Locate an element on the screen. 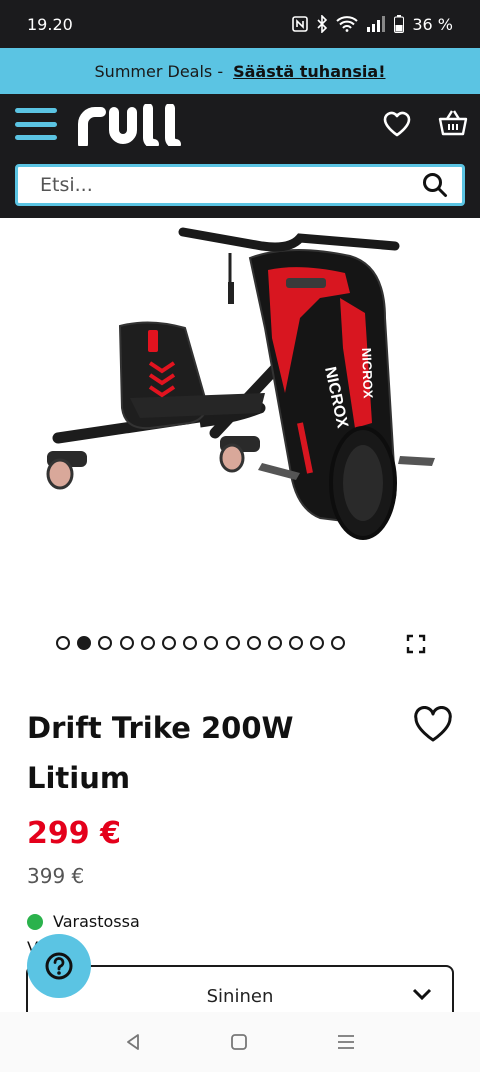 This screenshot has width=480, height=1072. recents-icon is located at coordinates (346, 1042).